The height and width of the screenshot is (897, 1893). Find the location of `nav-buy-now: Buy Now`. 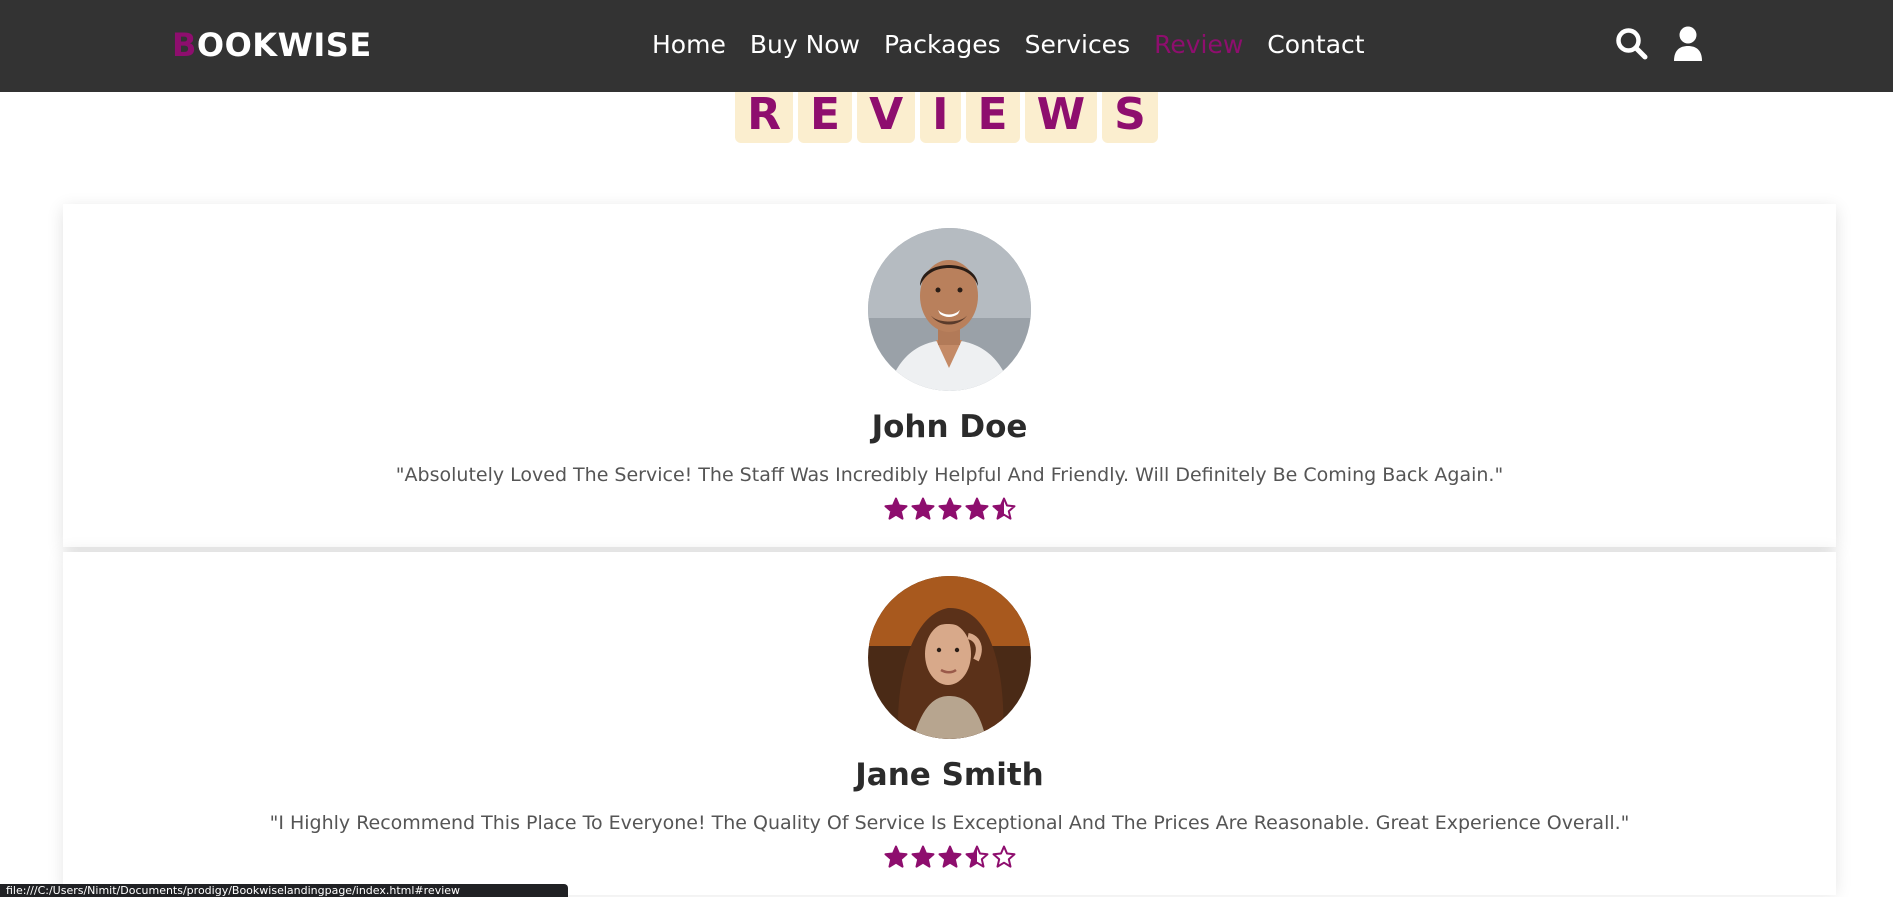

nav-buy-now: Buy Now is located at coordinates (805, 44).